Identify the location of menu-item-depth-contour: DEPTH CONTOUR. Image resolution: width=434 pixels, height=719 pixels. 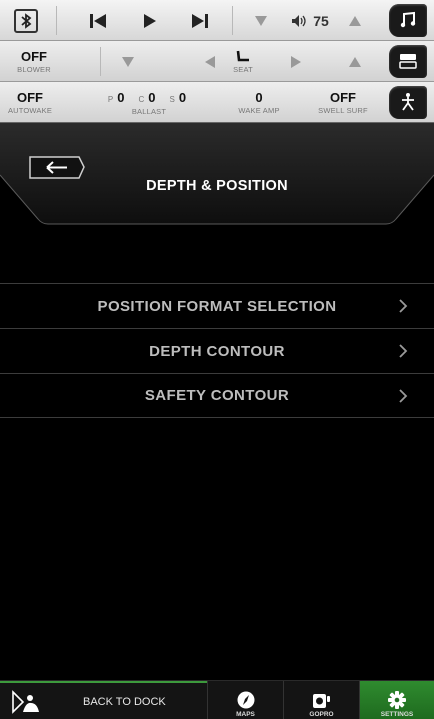
(217, 350).